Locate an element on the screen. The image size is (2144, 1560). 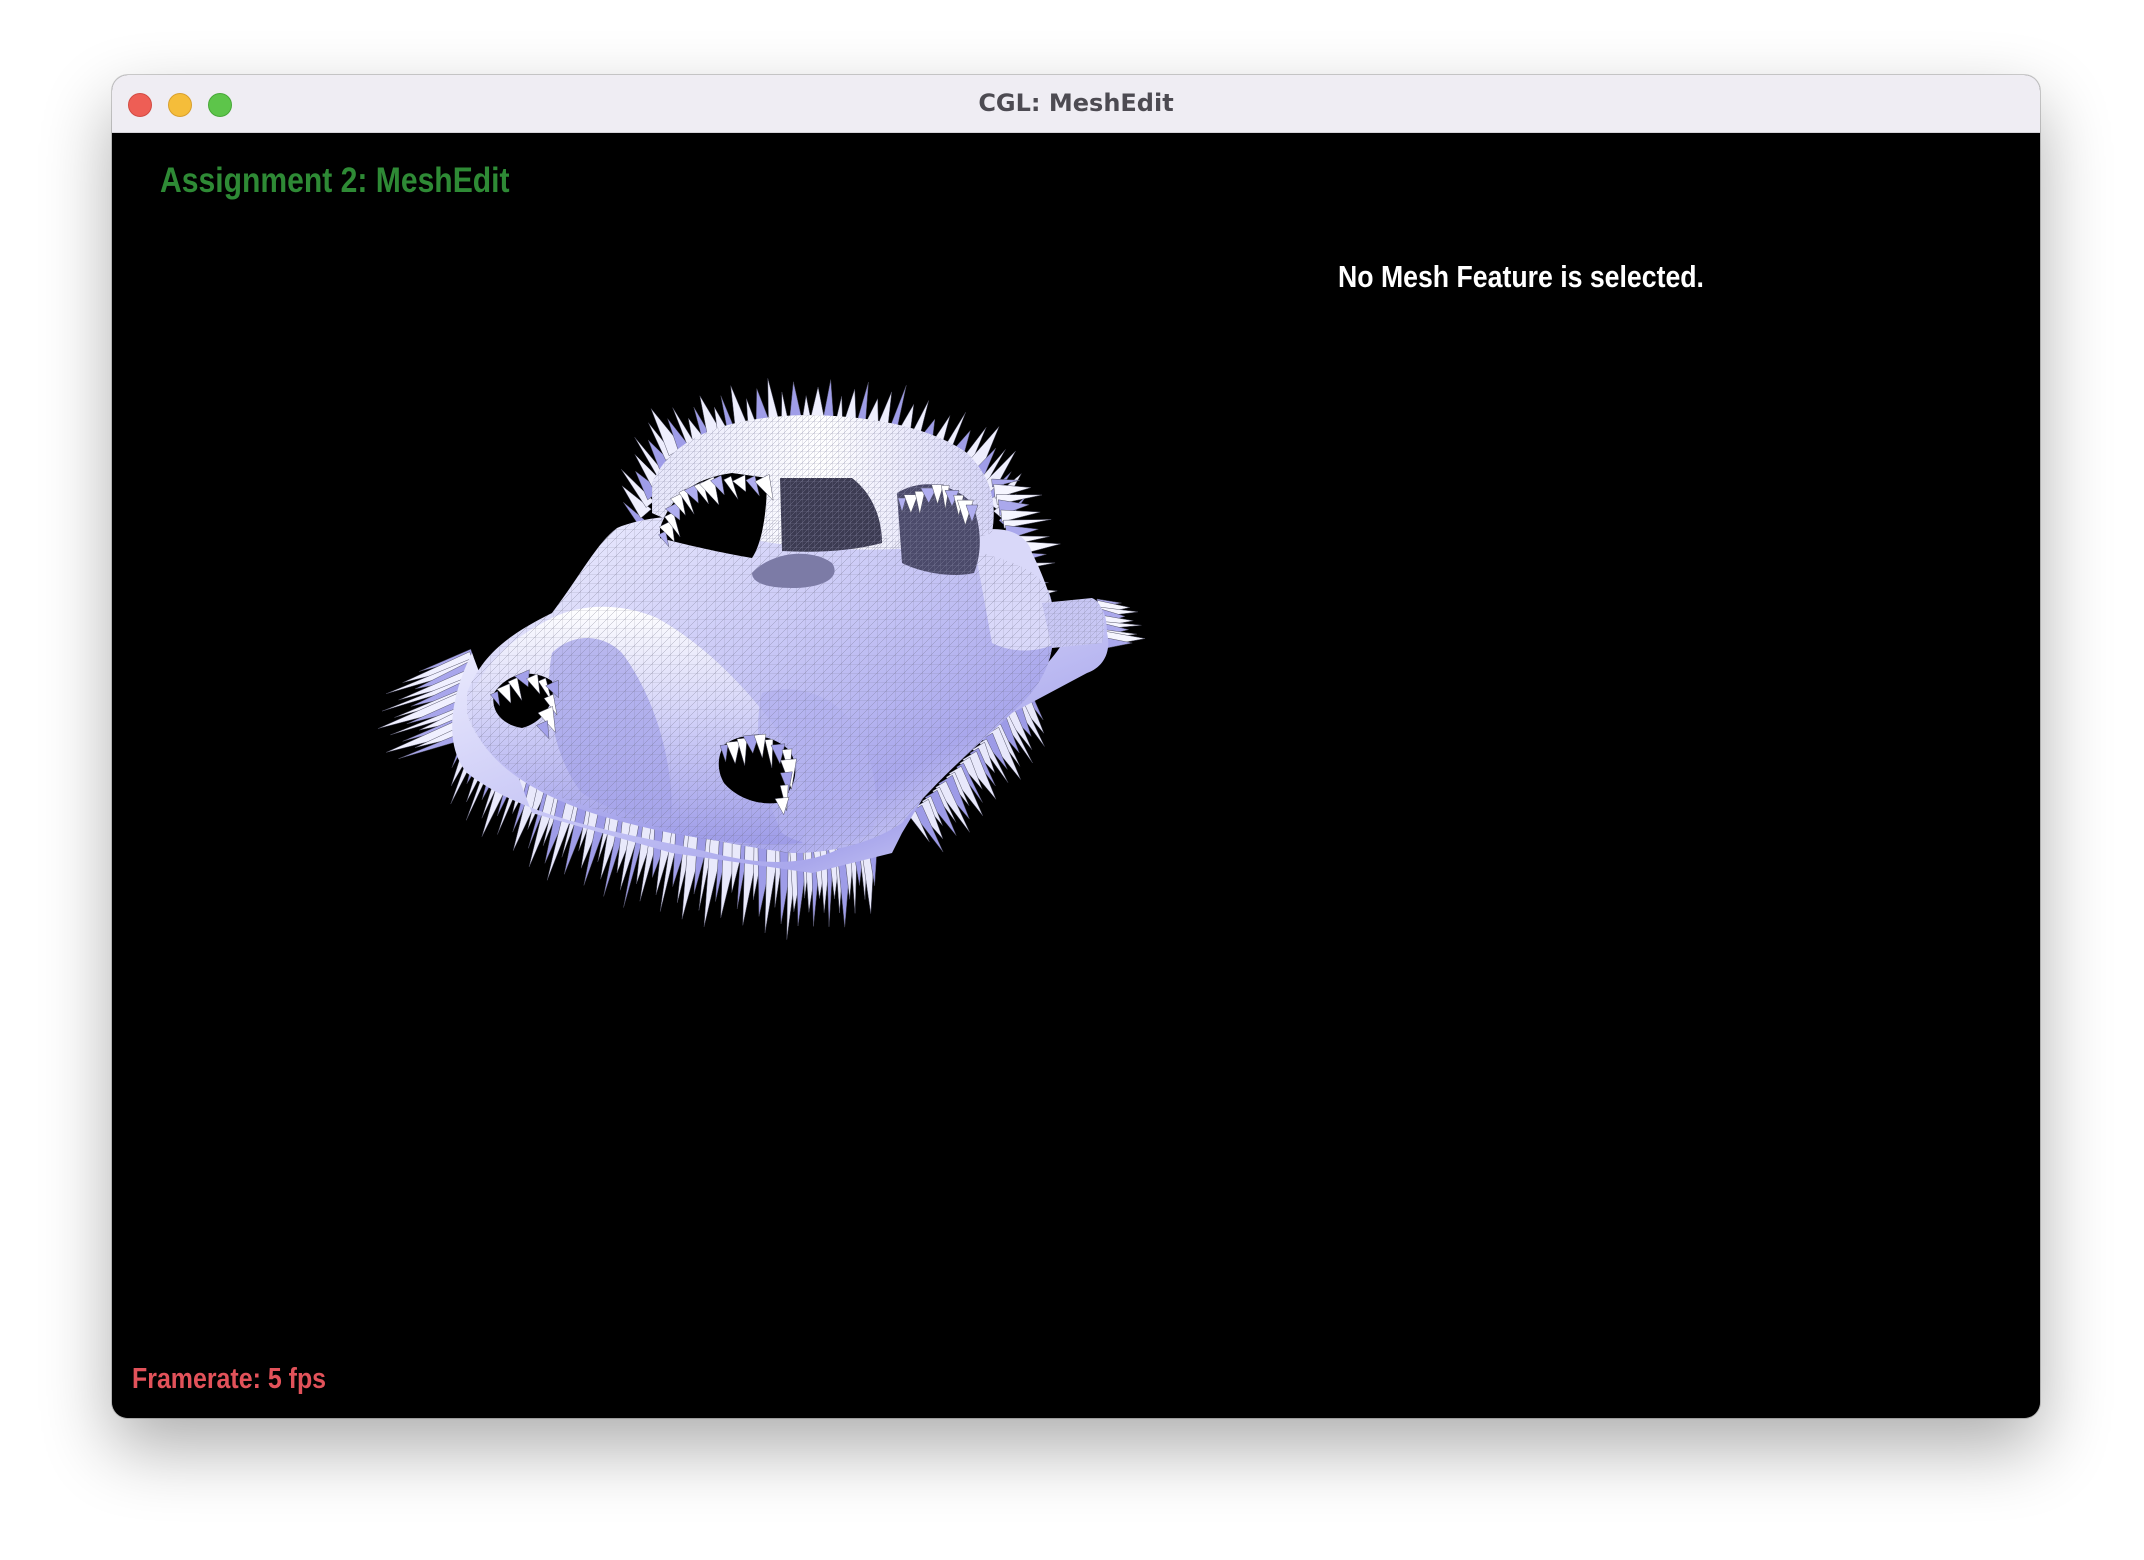
window-title: CGL: MeshEdit is located at coordinates (1076, 103).